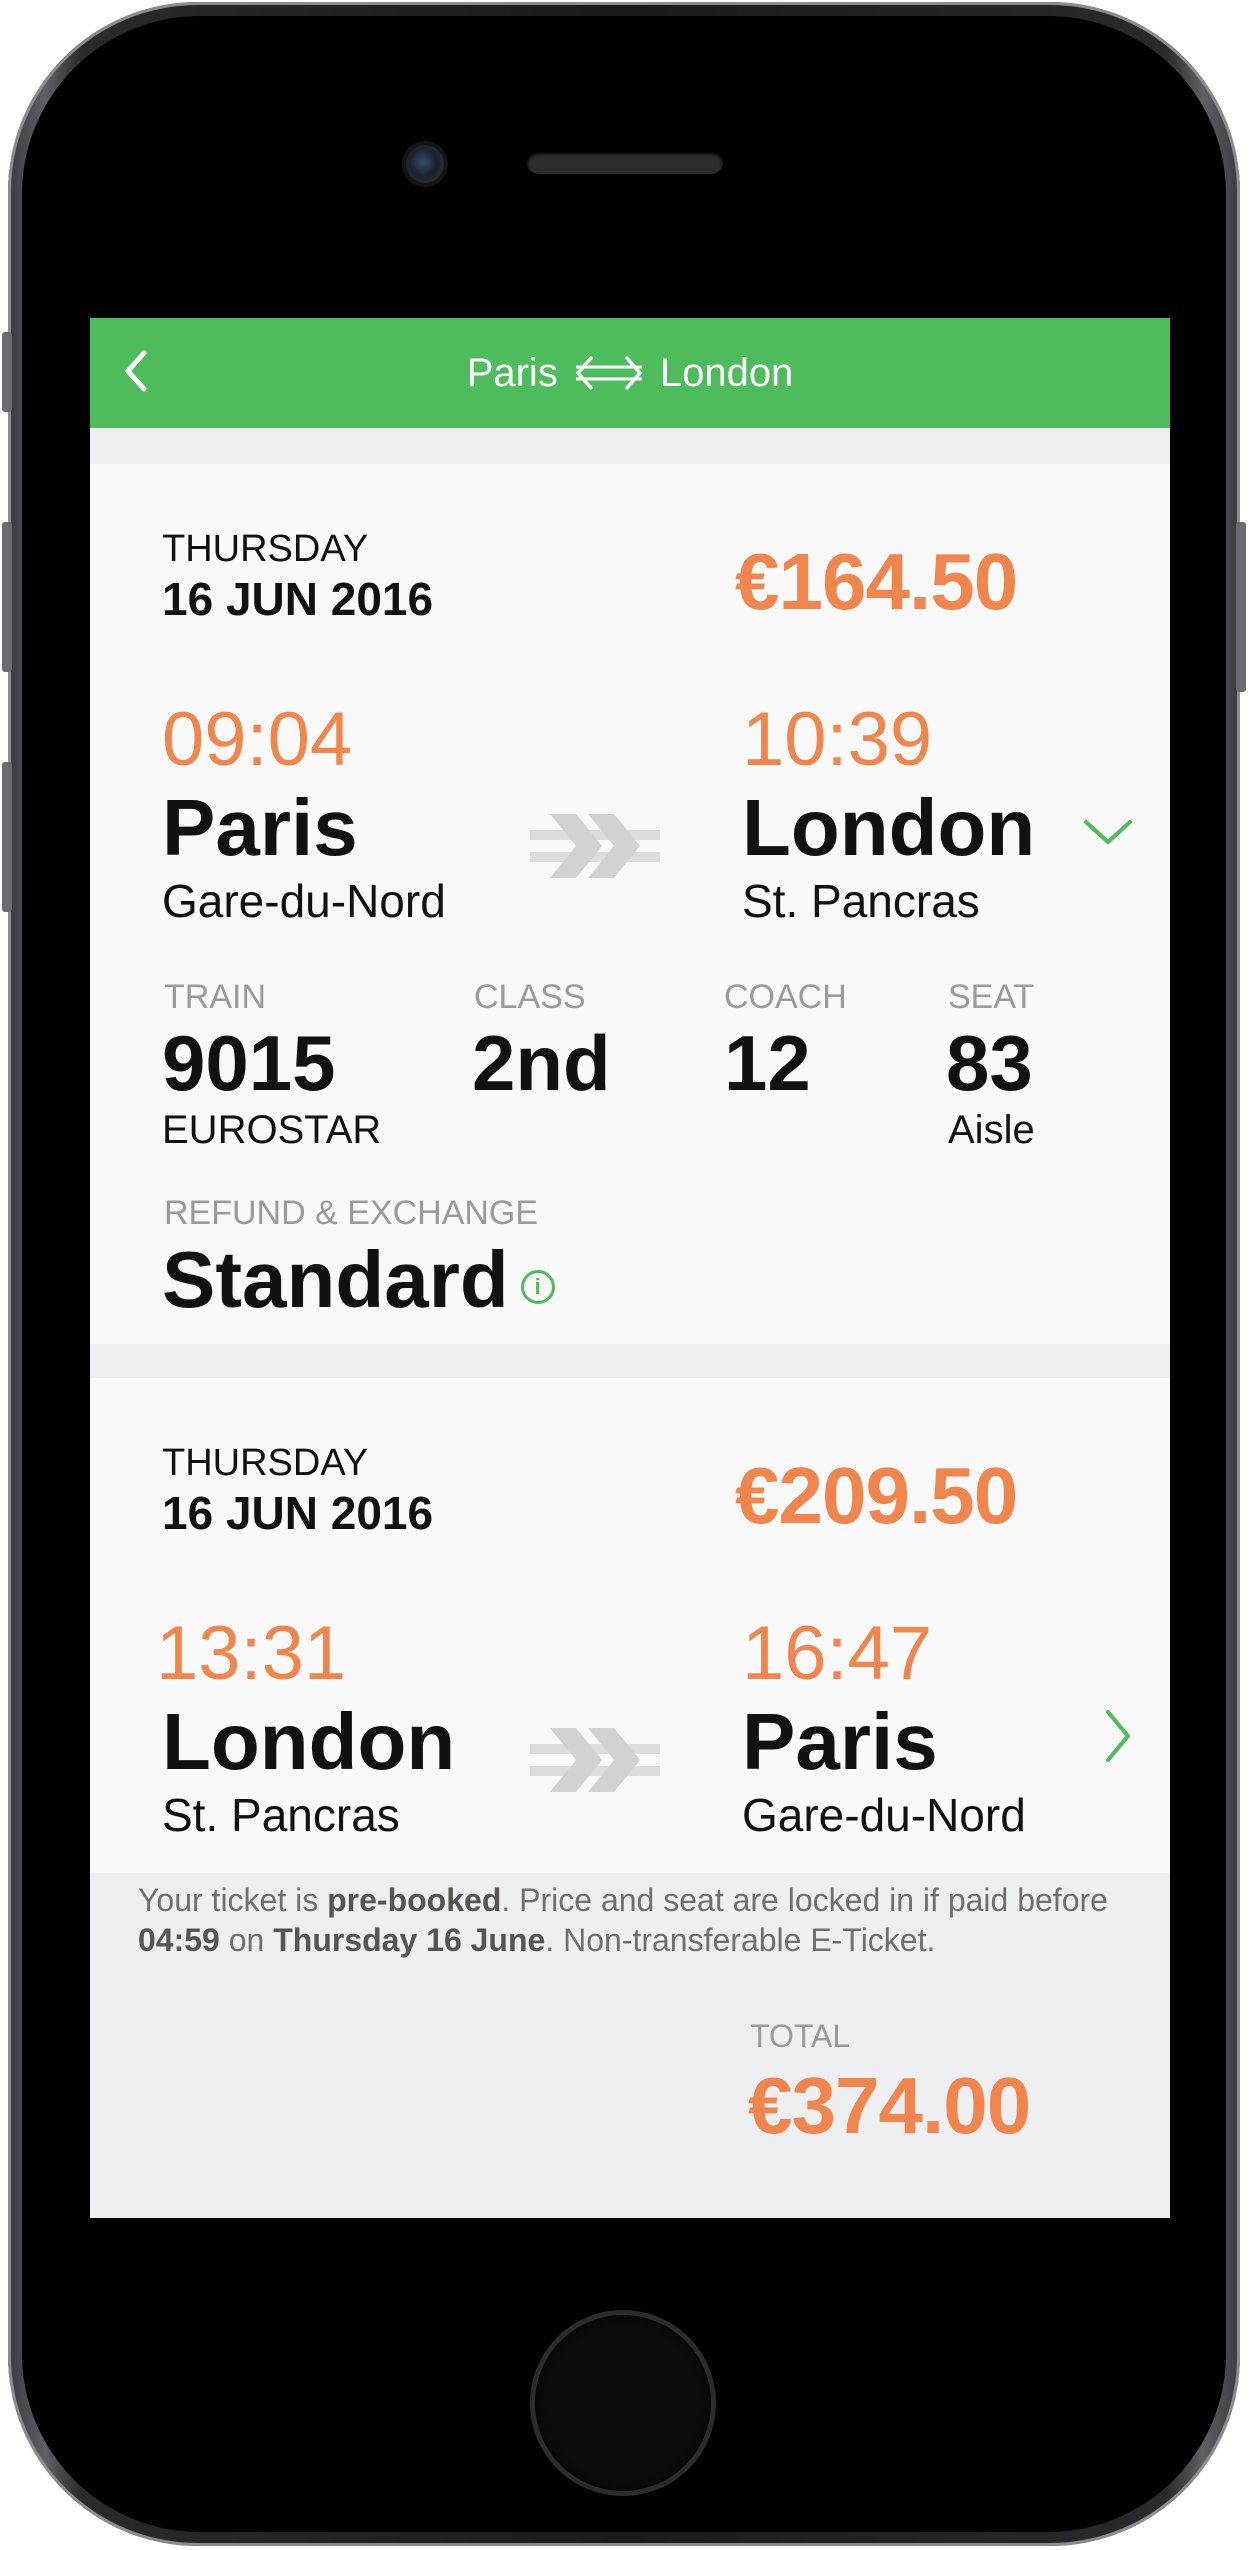 Image resolution: width=1250 pixels, height=2550 pixels. Describe the element at coordinates (876, 581) in the screenshot. I see `outbound-price: €164.50` at that location.